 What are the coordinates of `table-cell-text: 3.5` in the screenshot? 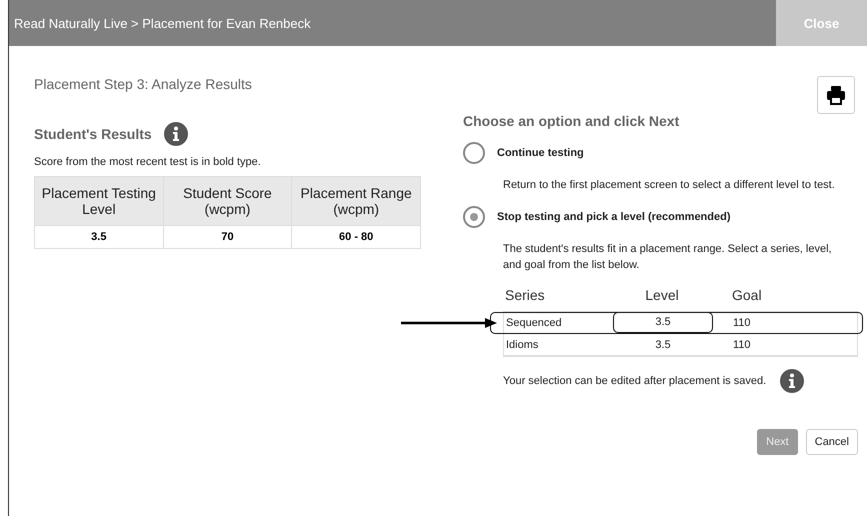 It's located at (663, 344).